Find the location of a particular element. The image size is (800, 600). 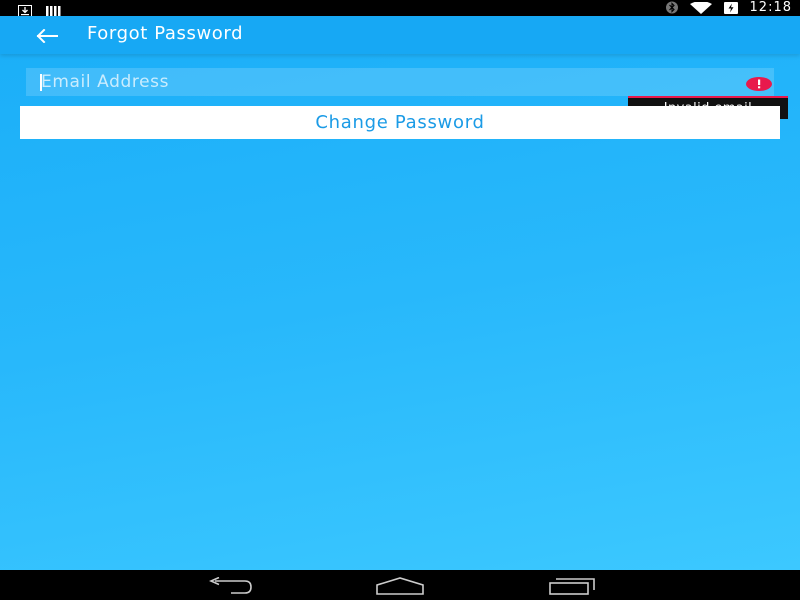

email-field is located at coordinates (400, 82).